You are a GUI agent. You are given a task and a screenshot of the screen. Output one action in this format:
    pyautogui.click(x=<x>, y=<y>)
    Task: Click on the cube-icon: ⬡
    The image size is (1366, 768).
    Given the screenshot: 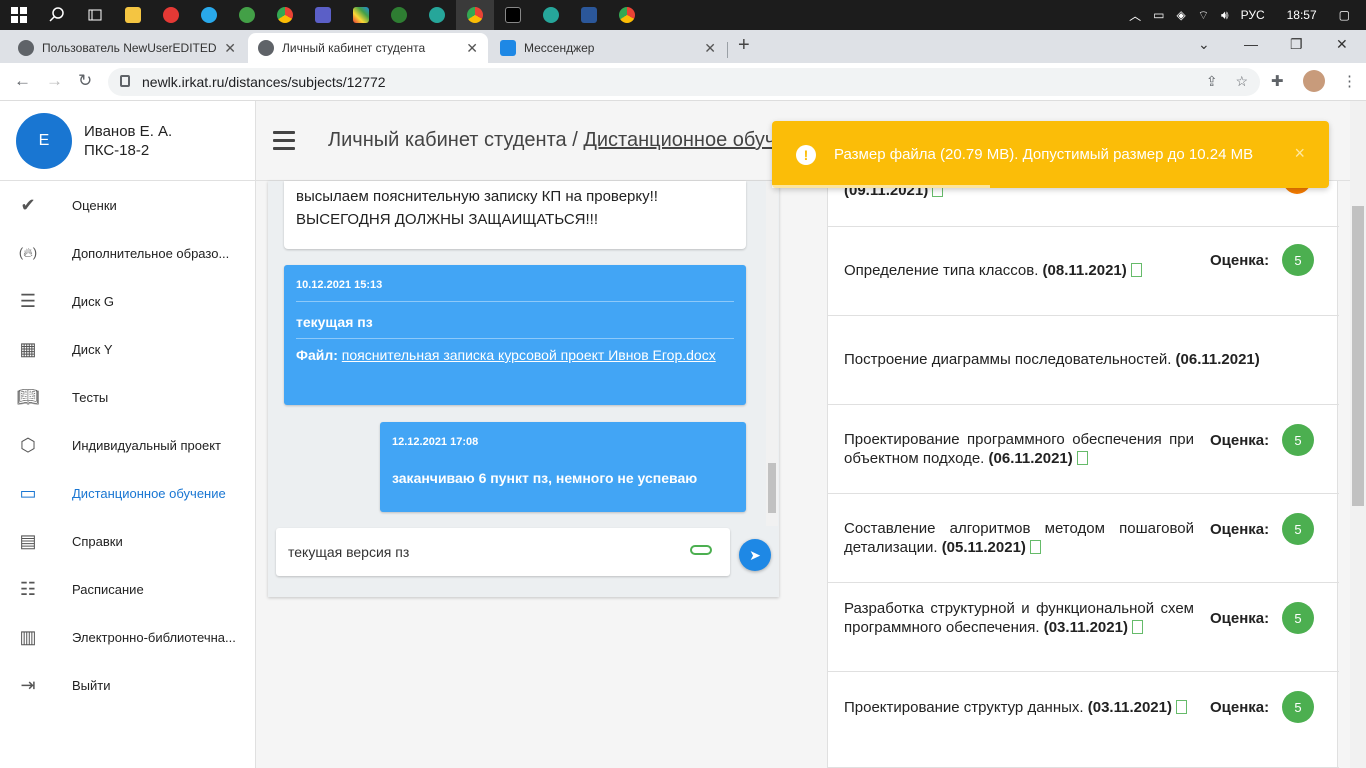 What is the action you would take?
    pyautogui.click(x=28, y=444)
    